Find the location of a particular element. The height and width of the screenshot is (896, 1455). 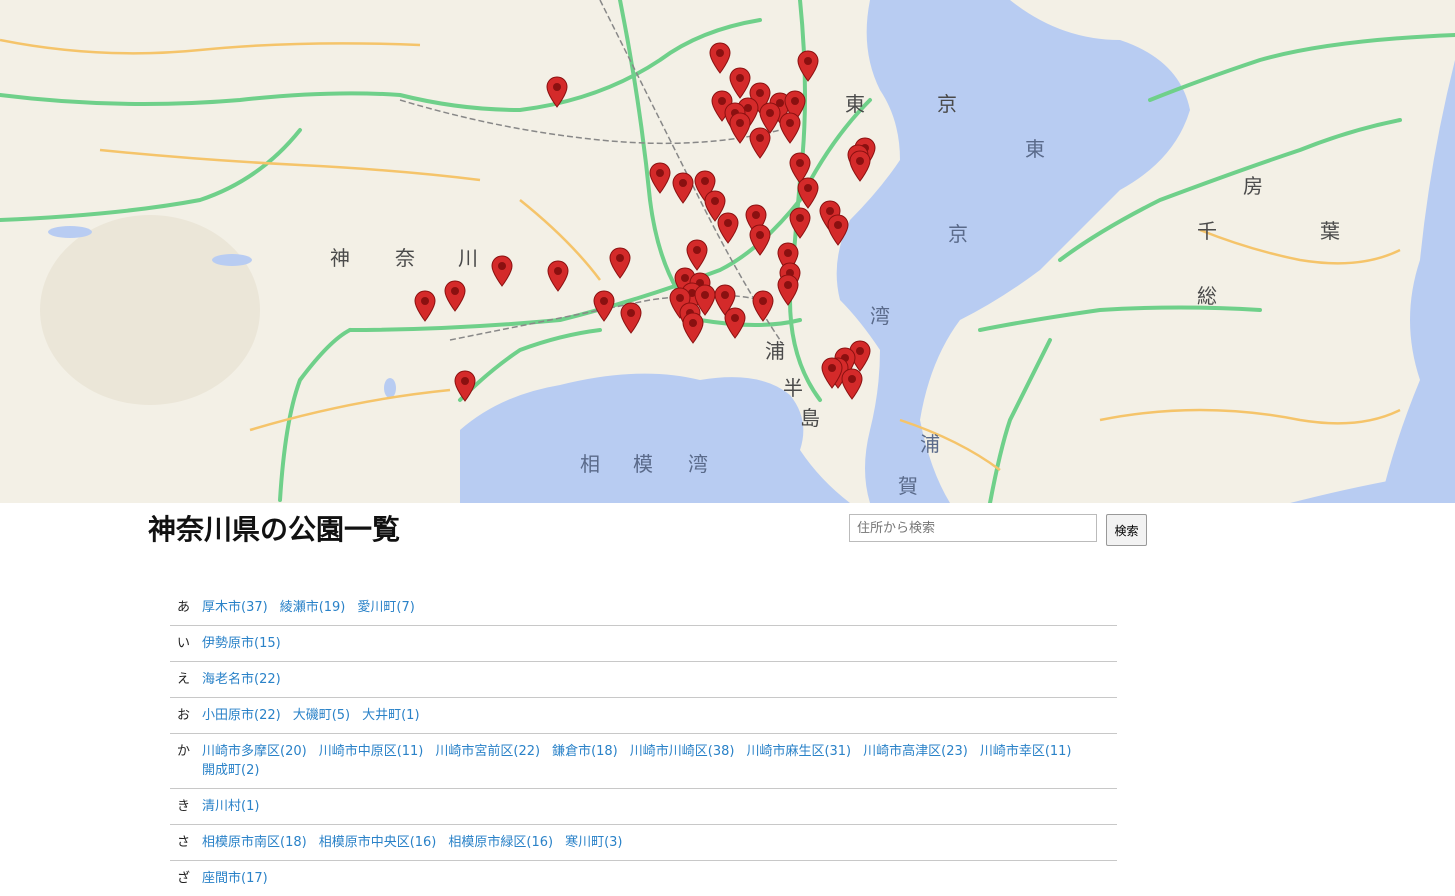

map-label: 島 is located at coordinates (811, 418).